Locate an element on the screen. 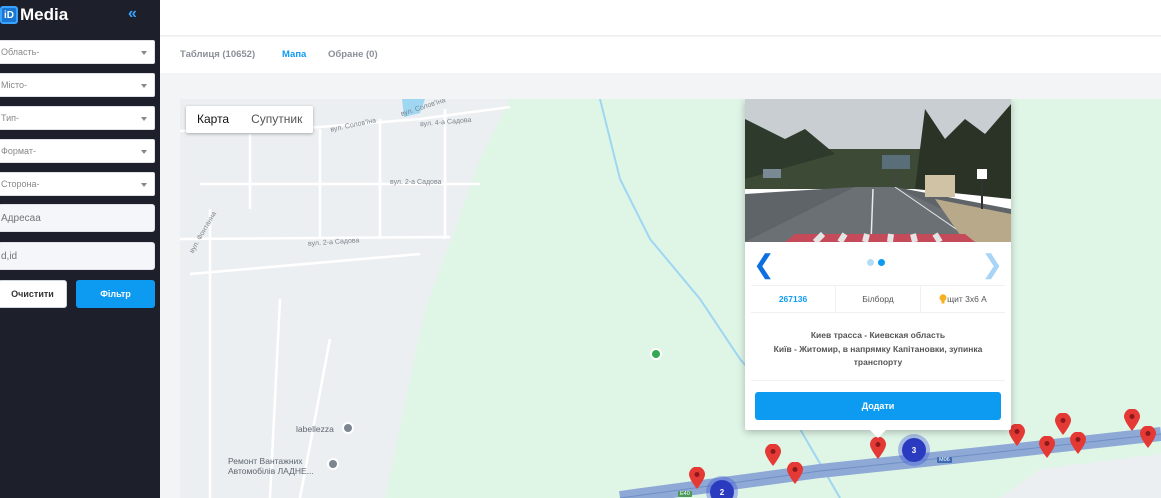 The width and height of the screenshot is (1161, 498). road-badge: E40 is located at coordinates (685, 494).